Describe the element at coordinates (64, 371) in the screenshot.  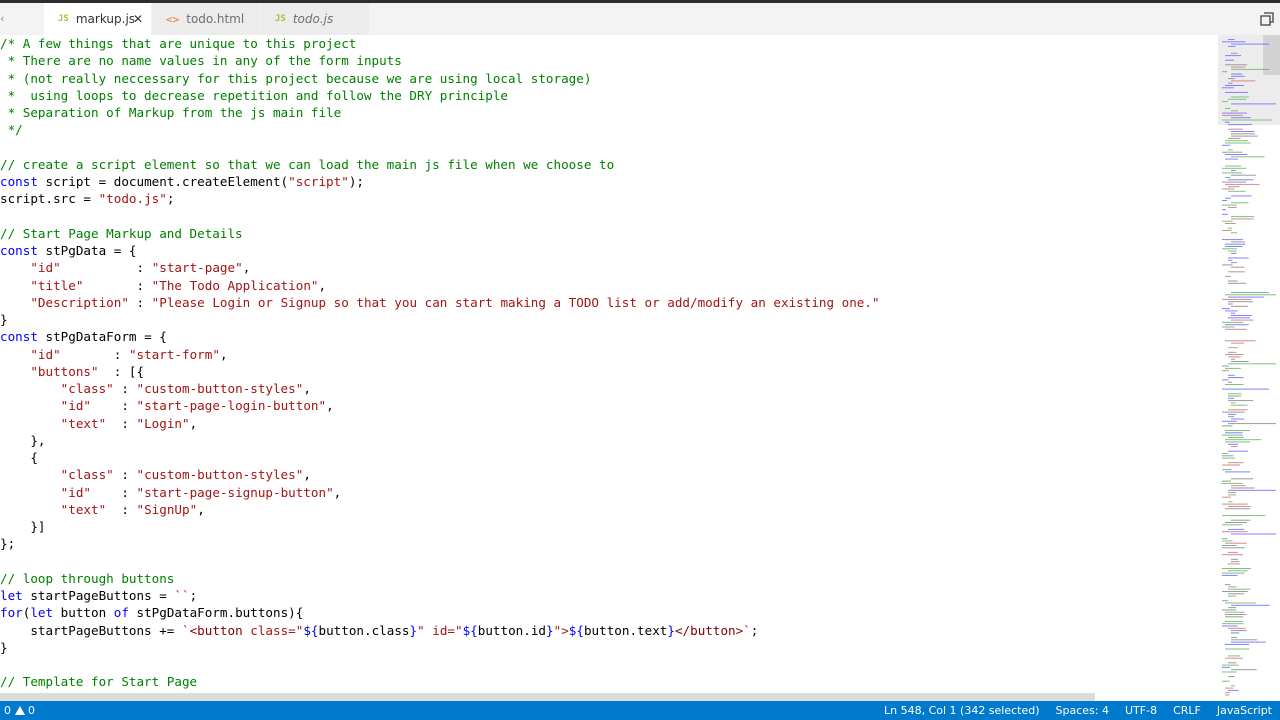
I see `code-token: "buttons"` at that location.